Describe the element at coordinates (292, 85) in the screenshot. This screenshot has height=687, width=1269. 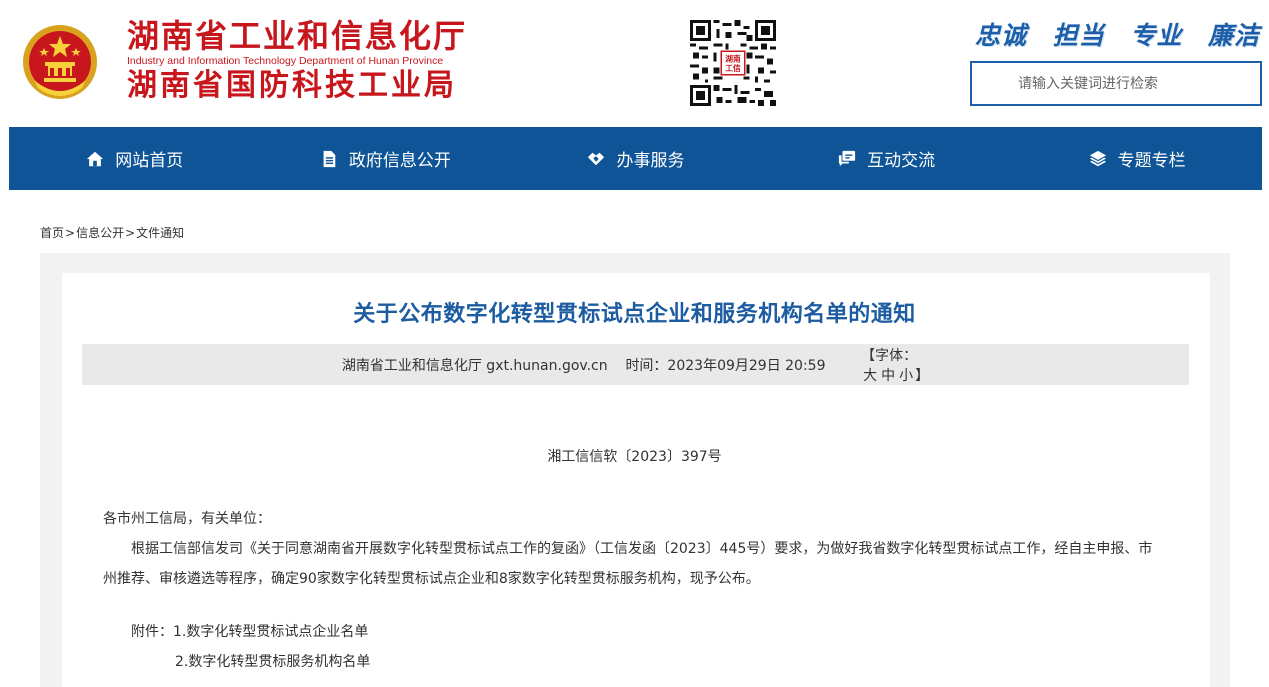
I see `site-subtitle-cn: 湖南省国防科技工业局` at that location.